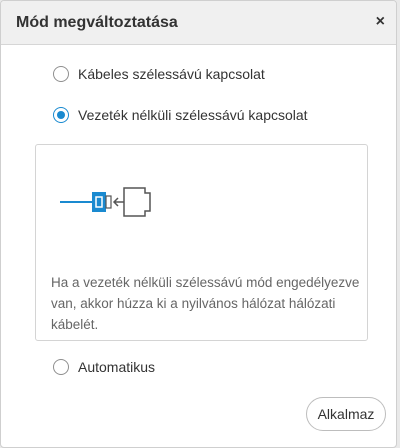  I want to click on radio-wireless, so click(61, 115).